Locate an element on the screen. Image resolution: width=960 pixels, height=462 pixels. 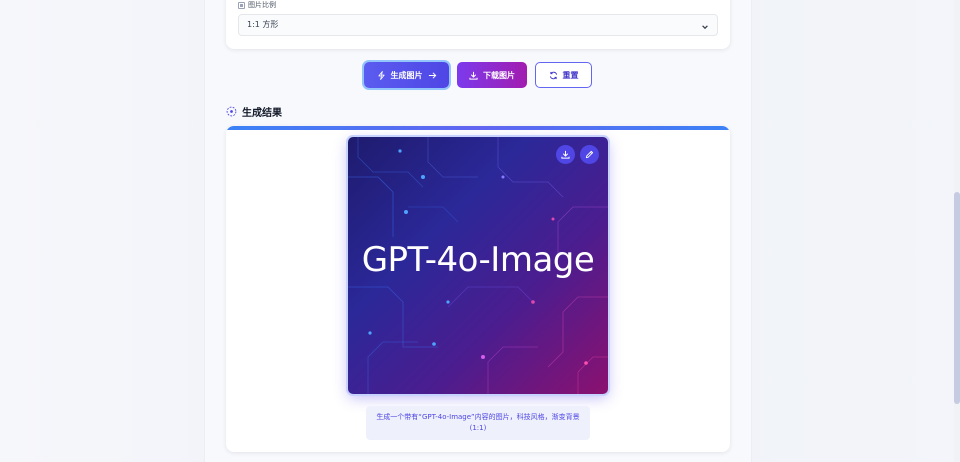
download-button-label: 下载图片 is located at coordinates (499, 75).